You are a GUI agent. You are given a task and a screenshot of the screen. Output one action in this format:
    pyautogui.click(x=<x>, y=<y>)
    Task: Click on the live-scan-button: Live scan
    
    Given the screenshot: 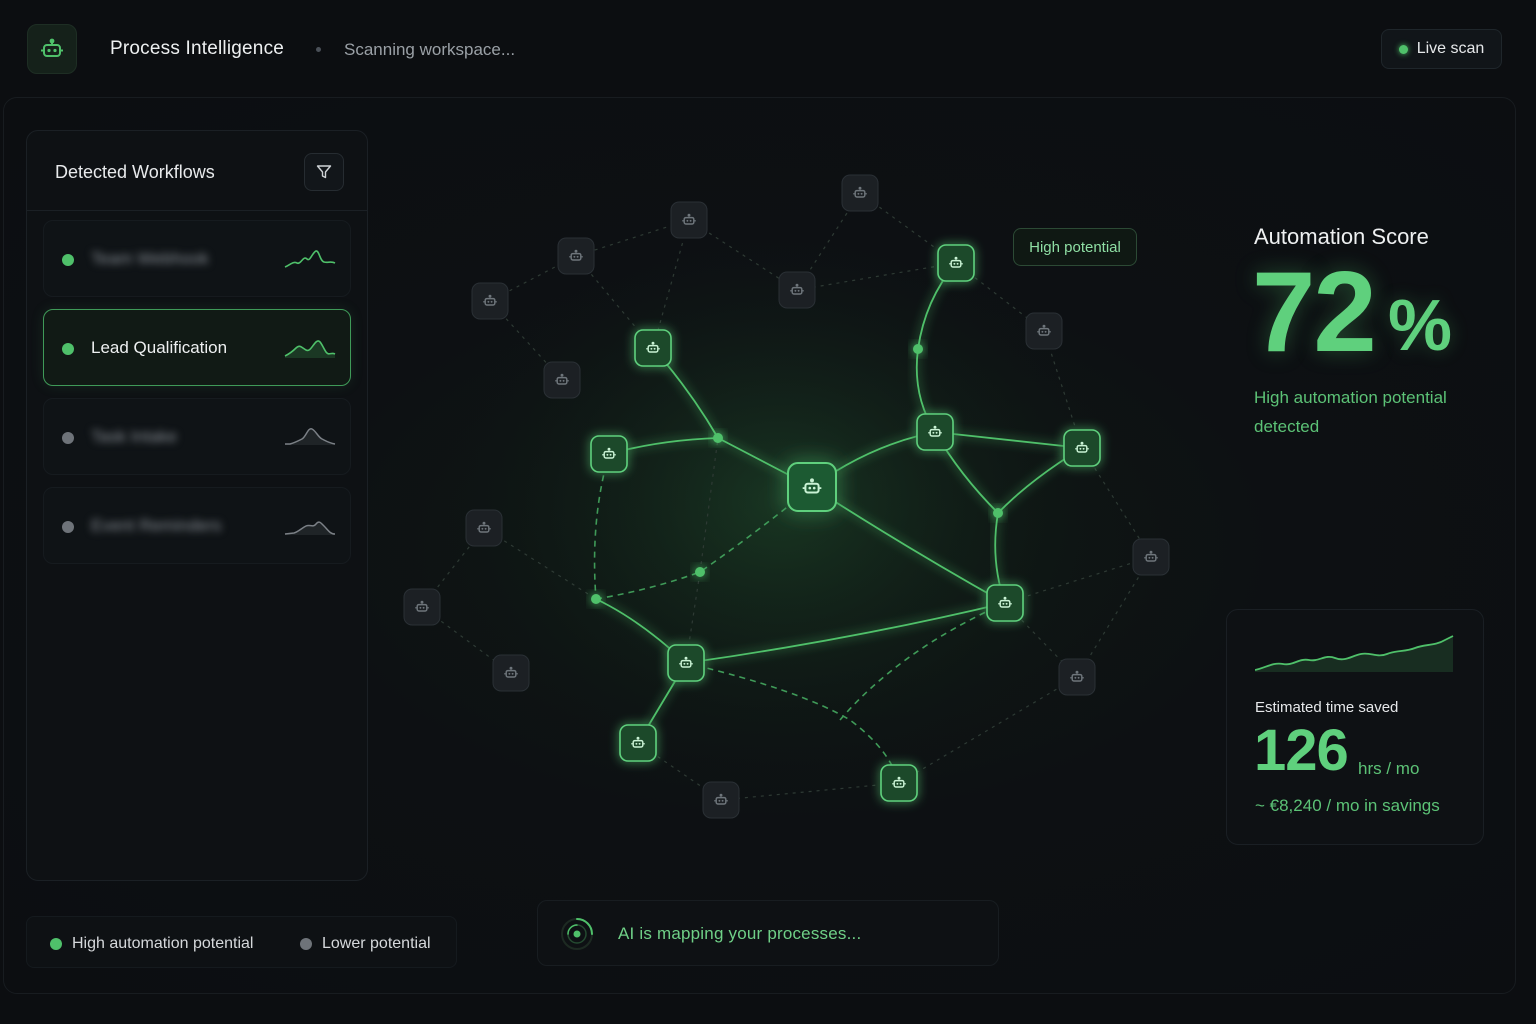 What is the action you would take?
    pyautogui.click(x=1441, y=49)
    